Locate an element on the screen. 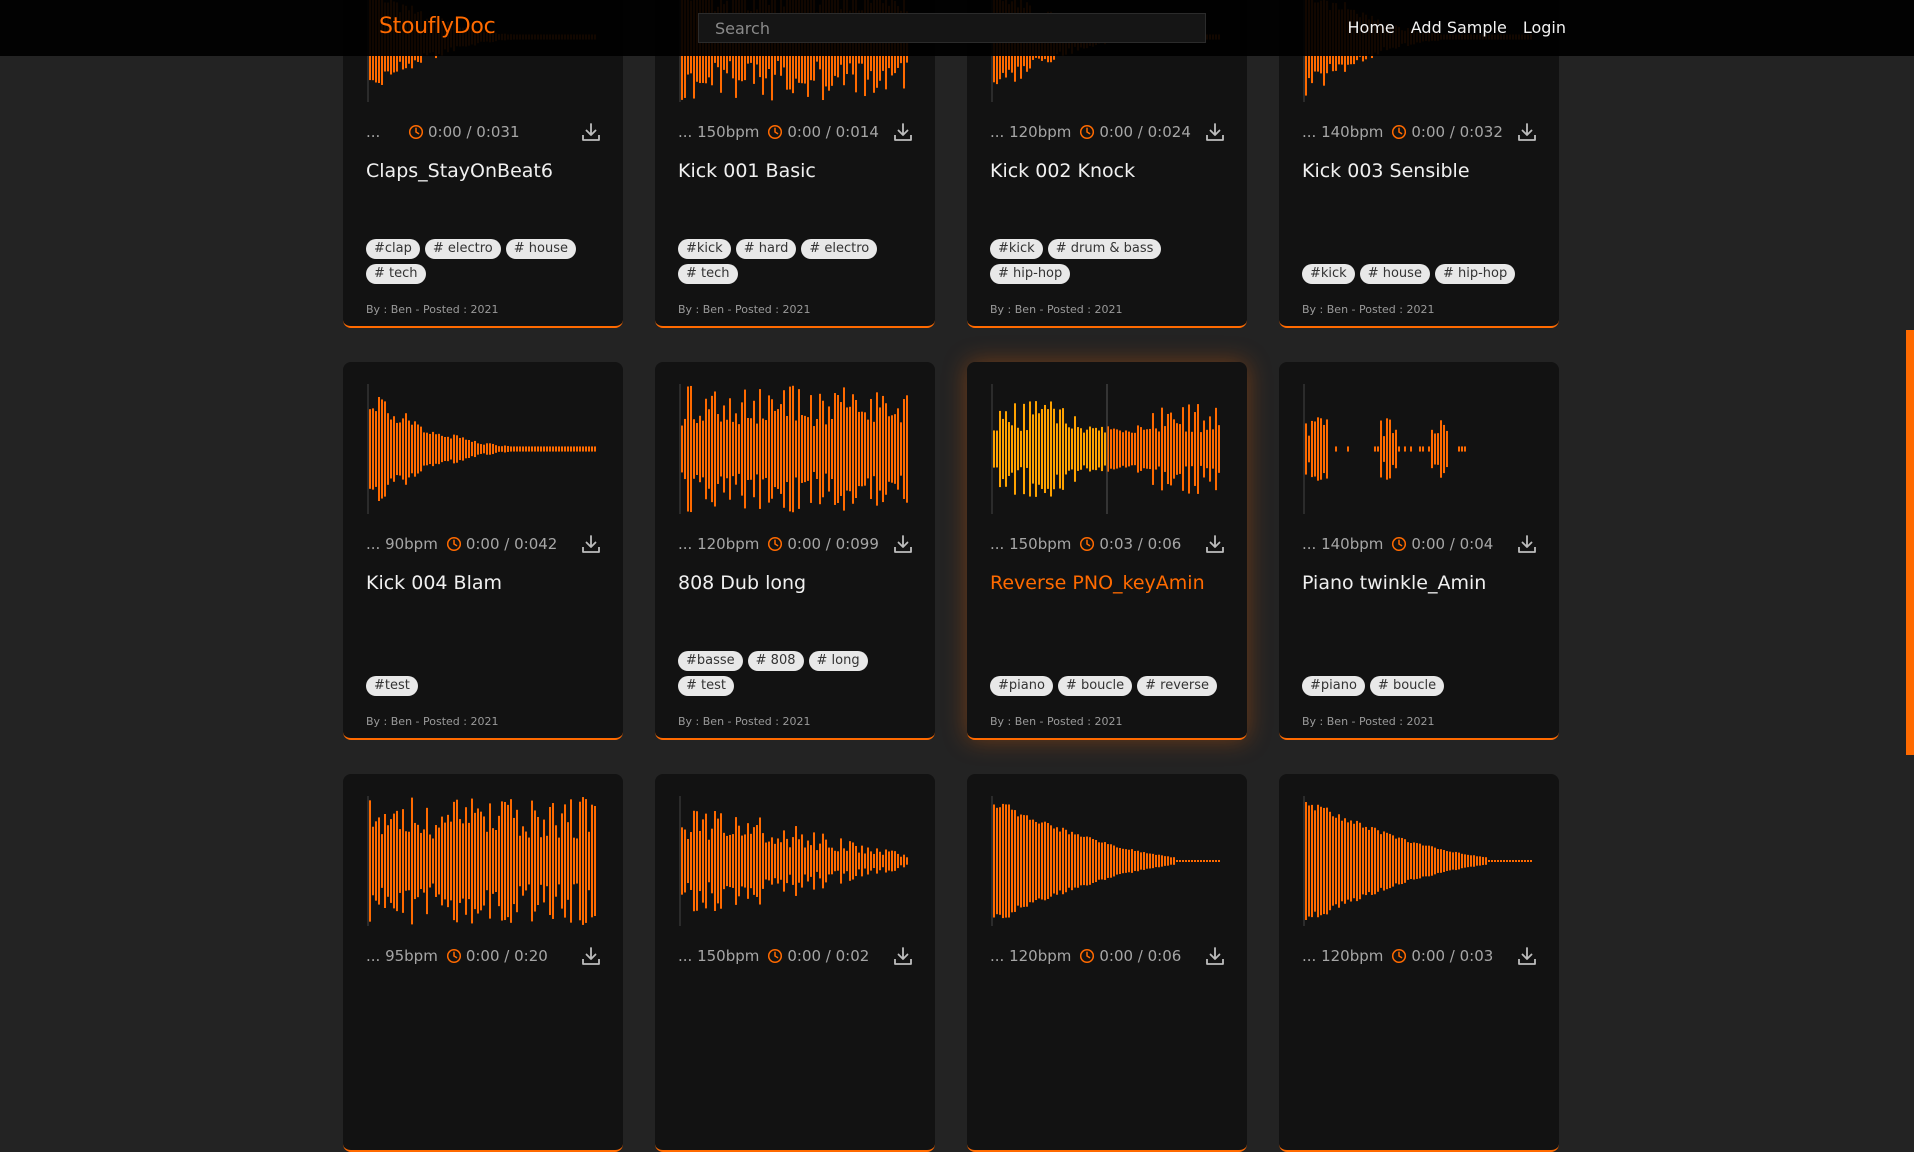 Image resolution: width=1914 pixels, height=1152 pixels. tag-chip: # drum & bass is located at coordinates (1104, 249).